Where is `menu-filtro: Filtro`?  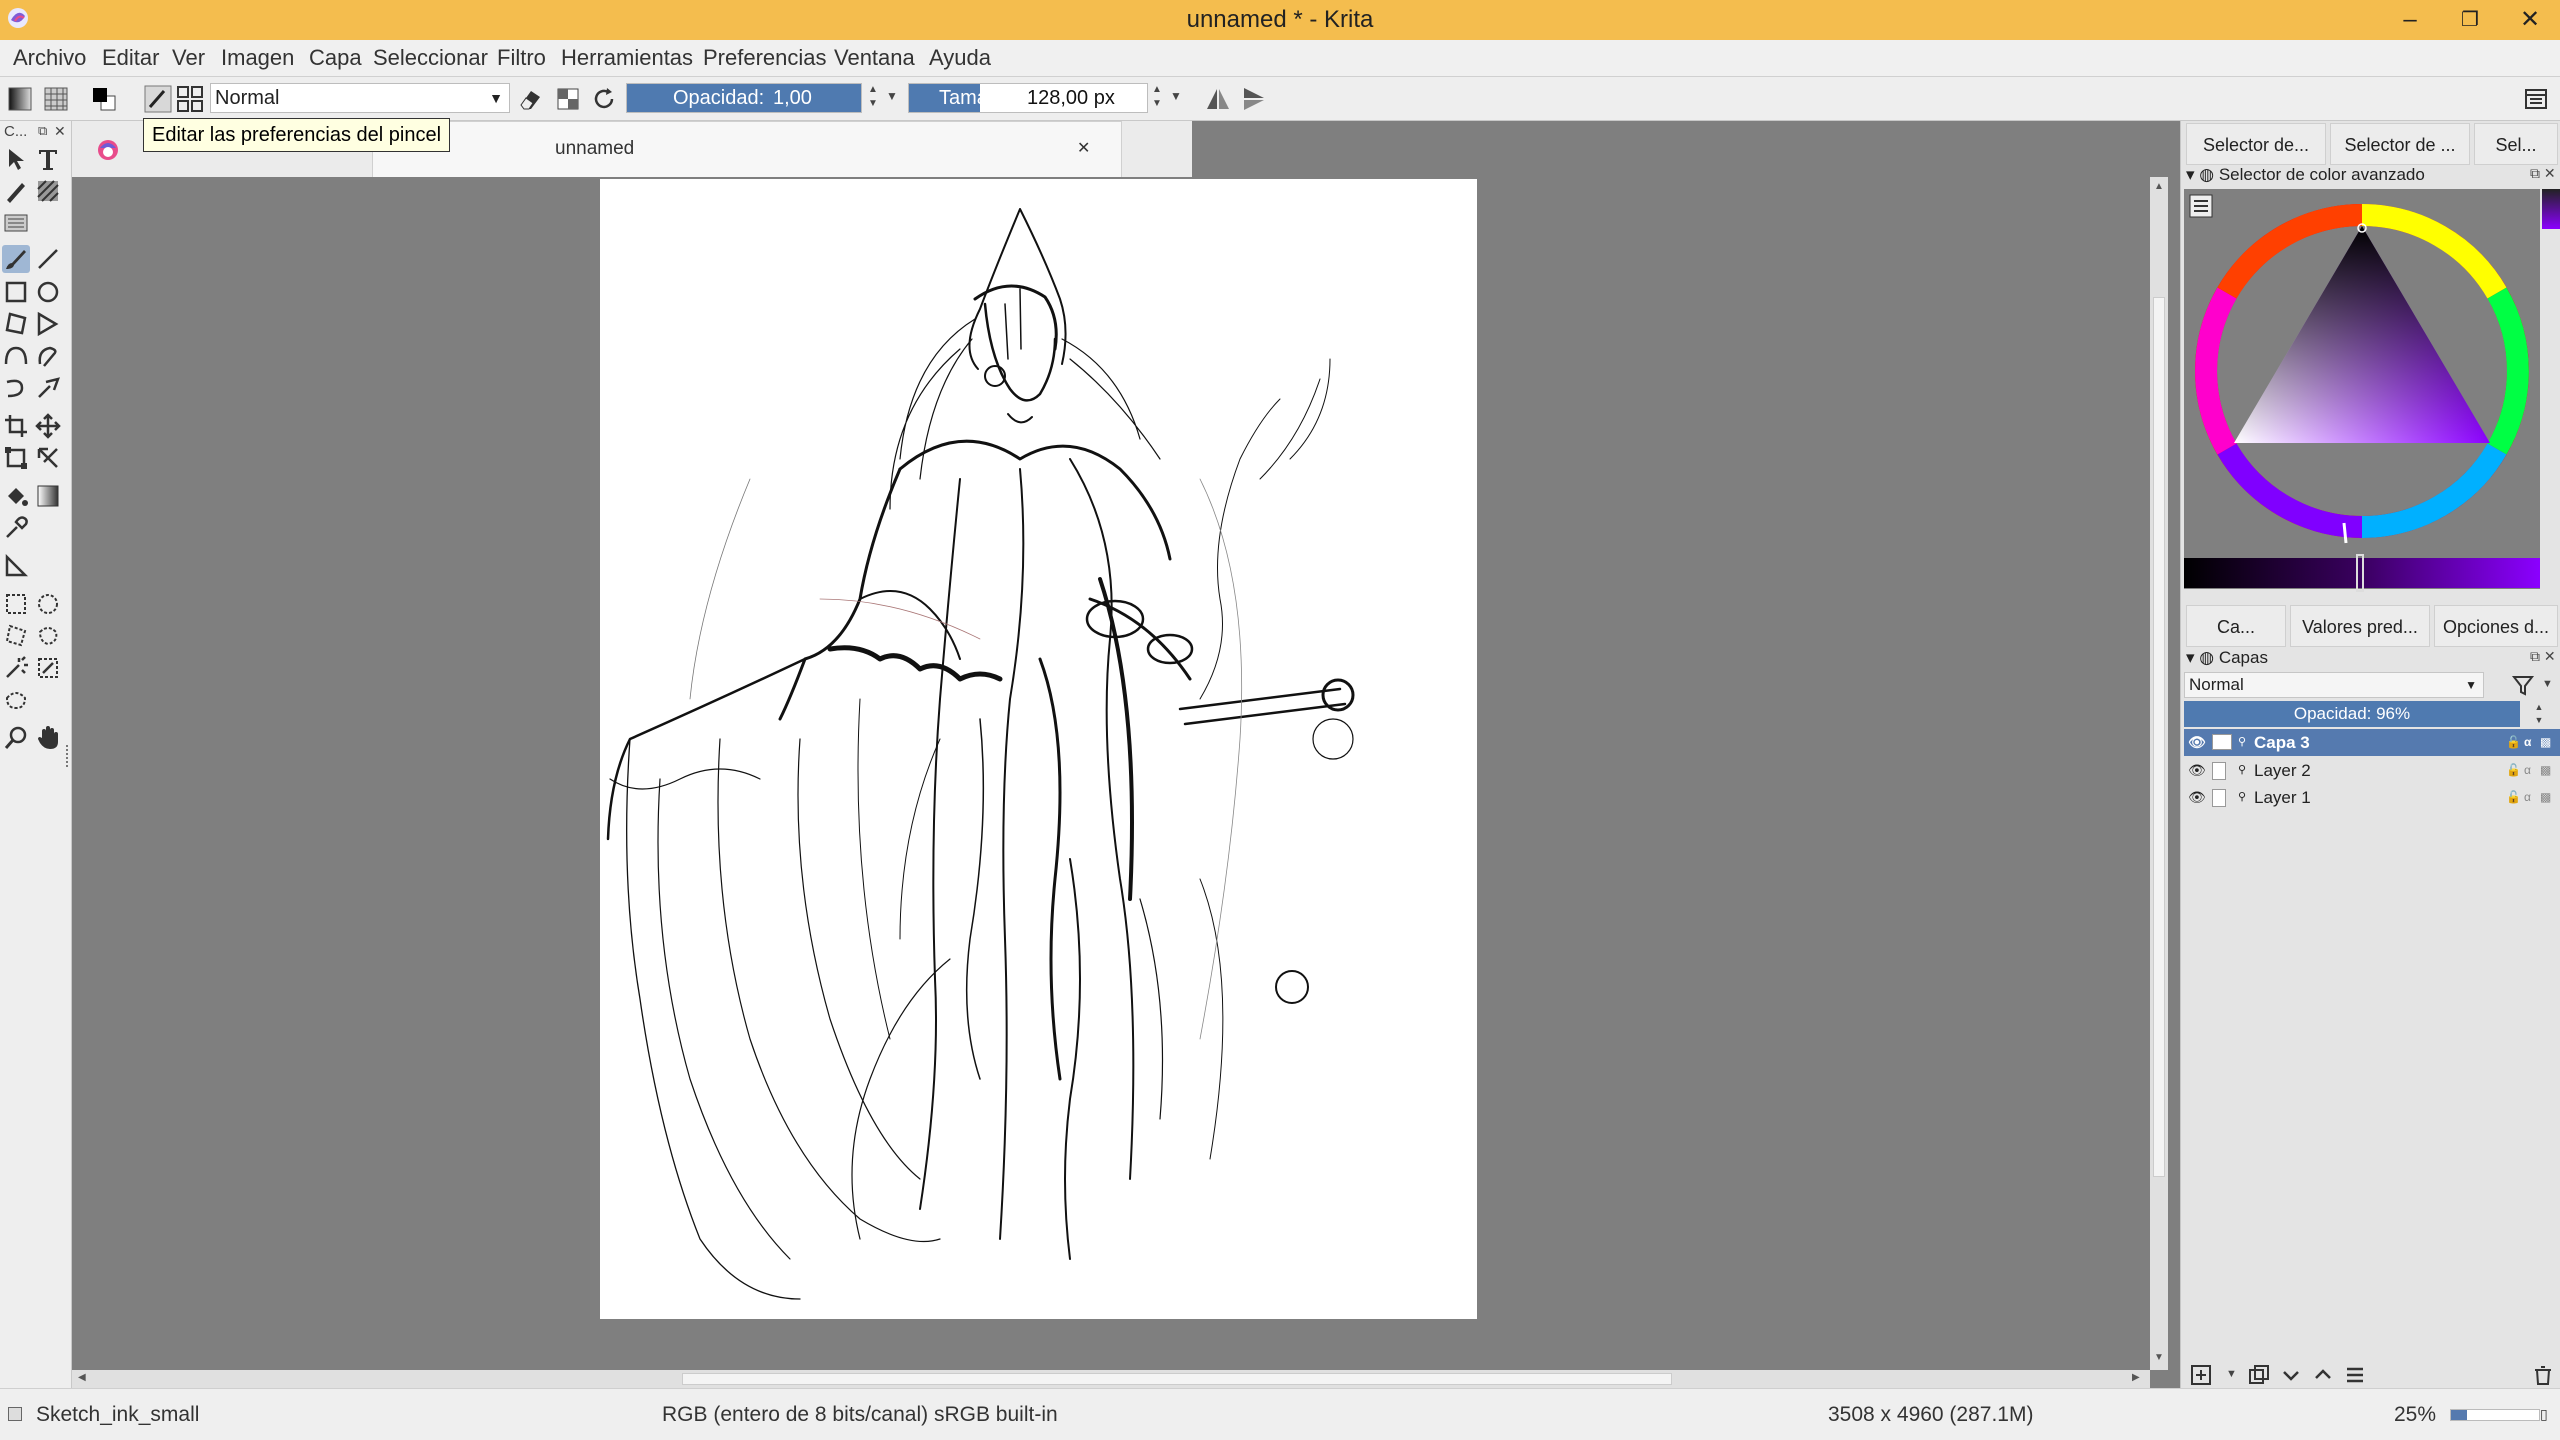 menu-filtro: Filtro is located at coordinates (521, 58).